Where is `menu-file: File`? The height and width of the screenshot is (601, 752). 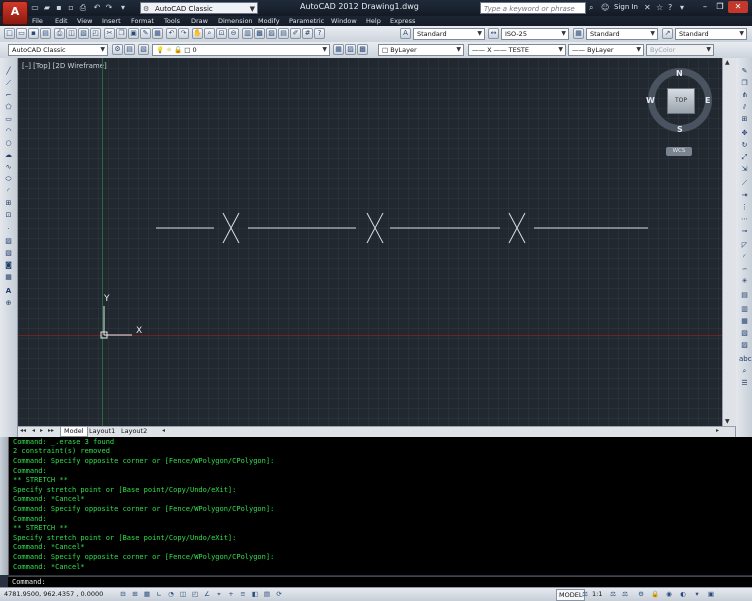 menu-file: File is located at coordinates (37, 21).